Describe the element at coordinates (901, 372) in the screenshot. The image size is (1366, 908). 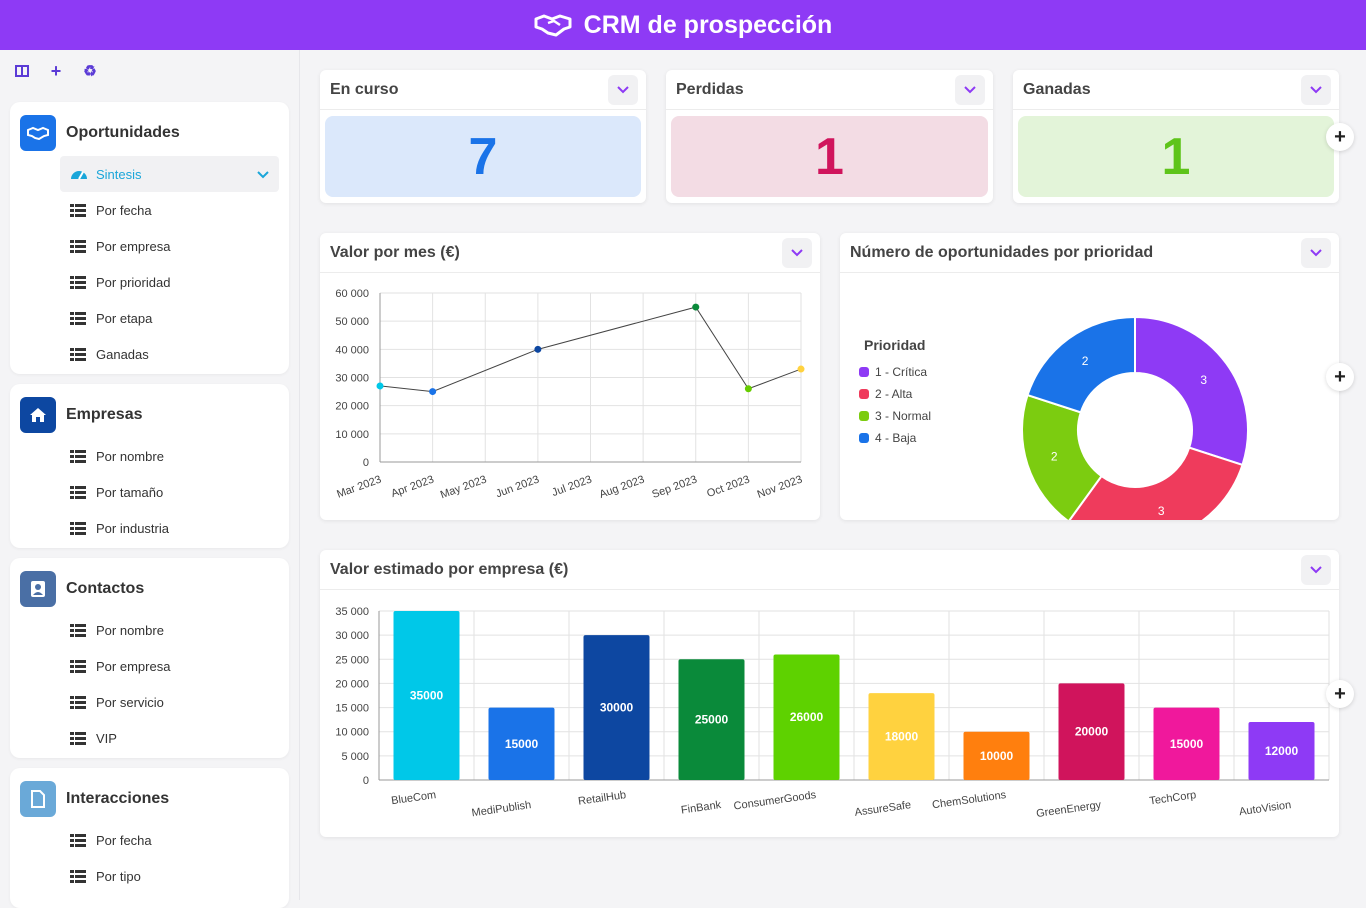
I see `legend-label: 1 - Crítica` at that location.